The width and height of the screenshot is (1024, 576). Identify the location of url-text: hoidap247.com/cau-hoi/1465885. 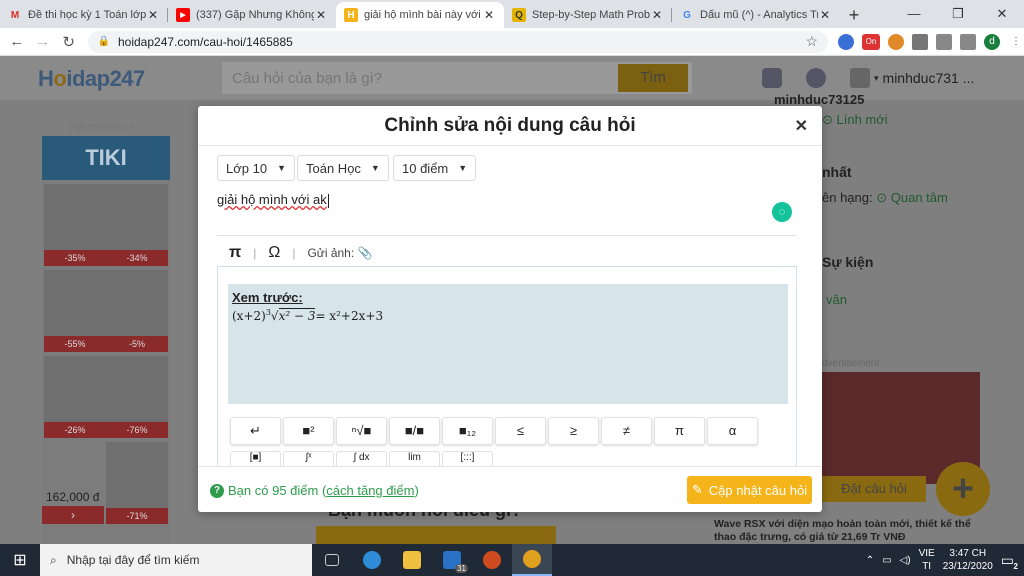
(205, 41).